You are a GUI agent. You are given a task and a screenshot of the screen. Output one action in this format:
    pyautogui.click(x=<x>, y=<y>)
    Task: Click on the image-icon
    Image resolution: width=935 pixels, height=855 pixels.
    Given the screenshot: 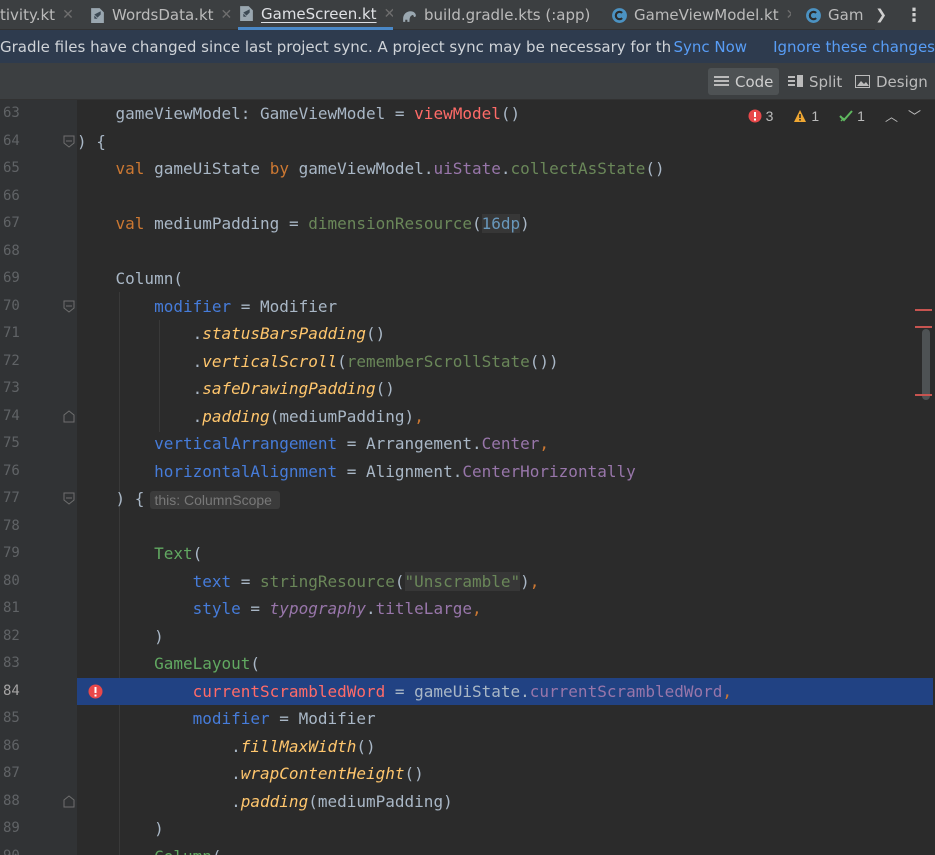 What is the action you would take?
    pyautogui.click(x=862, y=81)
    